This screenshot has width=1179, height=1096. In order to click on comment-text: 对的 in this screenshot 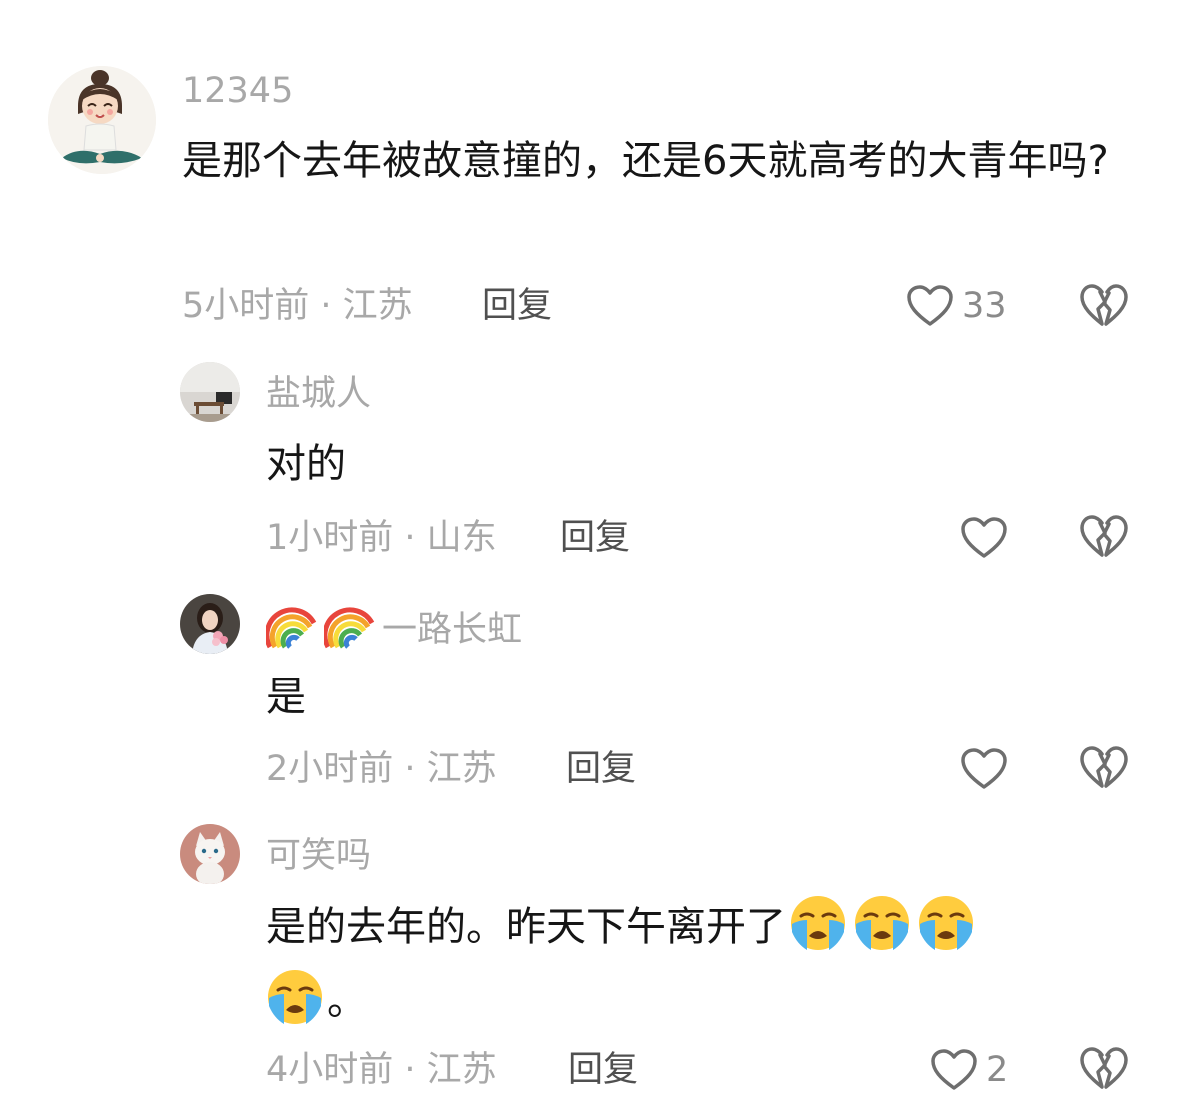, I will do `click(306, 464)`.